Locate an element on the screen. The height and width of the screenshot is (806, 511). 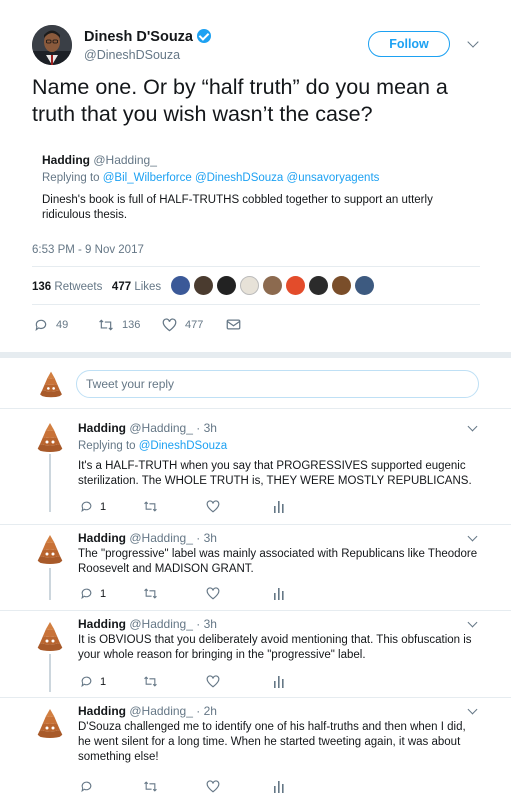
likes-count: 477 is located at coordinates (121, 287).